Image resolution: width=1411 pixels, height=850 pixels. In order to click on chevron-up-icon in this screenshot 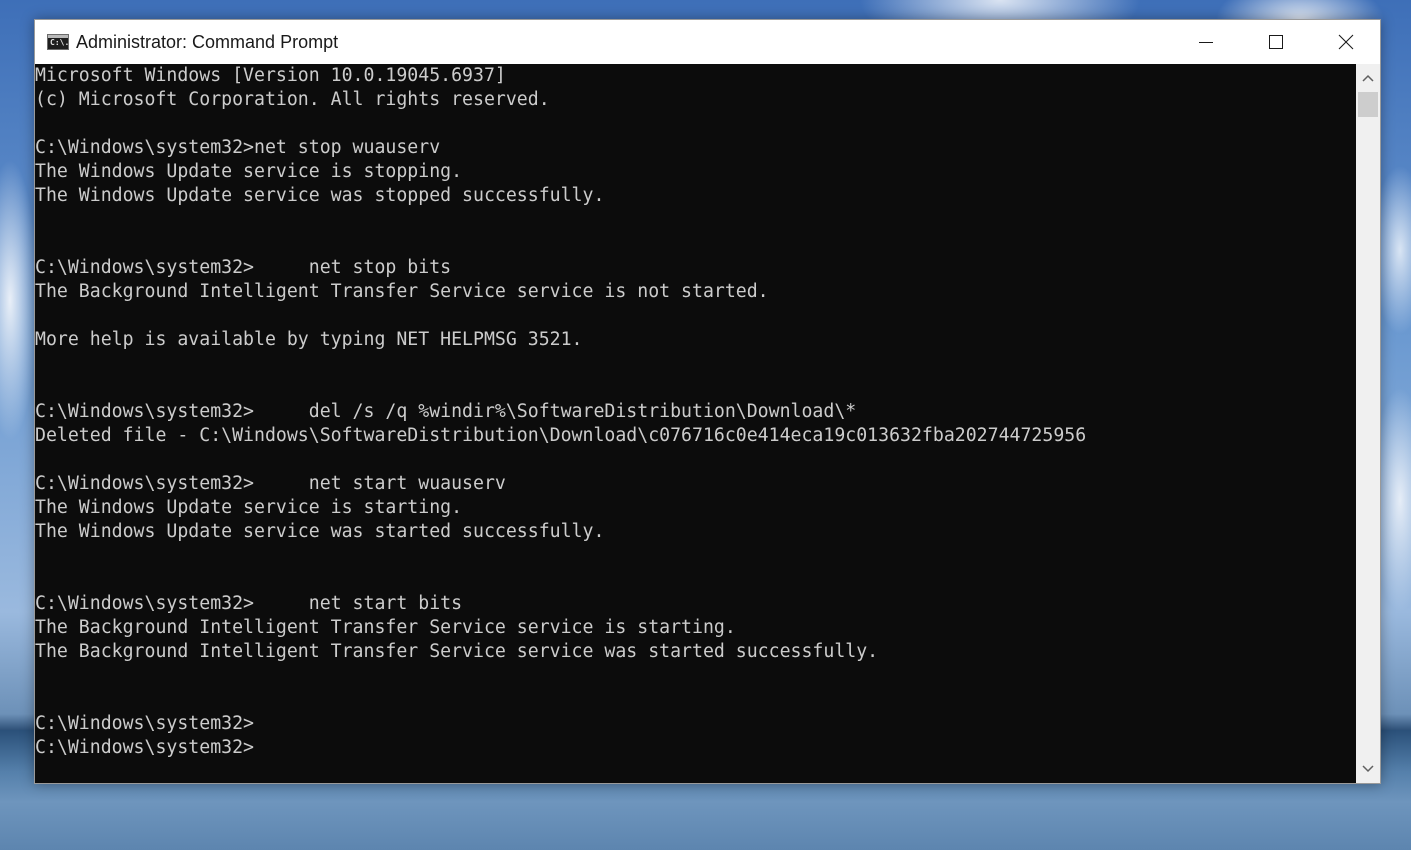, I will do `click(1368, 78)`.